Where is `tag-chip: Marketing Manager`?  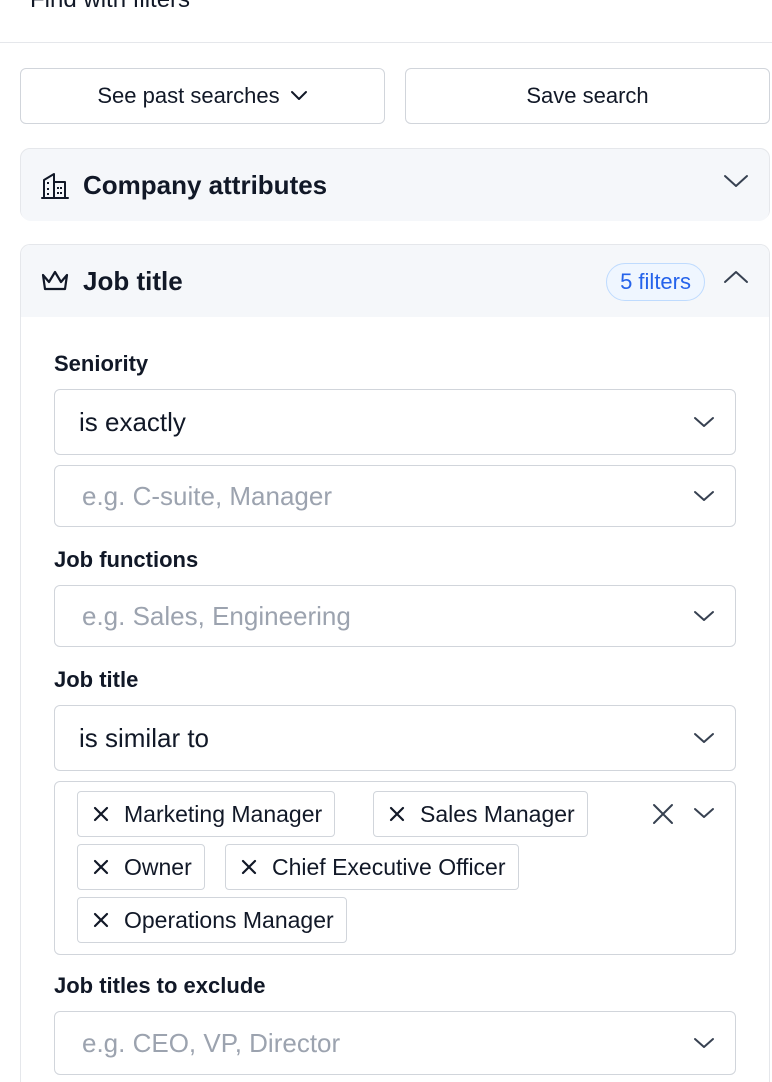
tag-chip: Marketing Manager is located at coordinates (206, 814).